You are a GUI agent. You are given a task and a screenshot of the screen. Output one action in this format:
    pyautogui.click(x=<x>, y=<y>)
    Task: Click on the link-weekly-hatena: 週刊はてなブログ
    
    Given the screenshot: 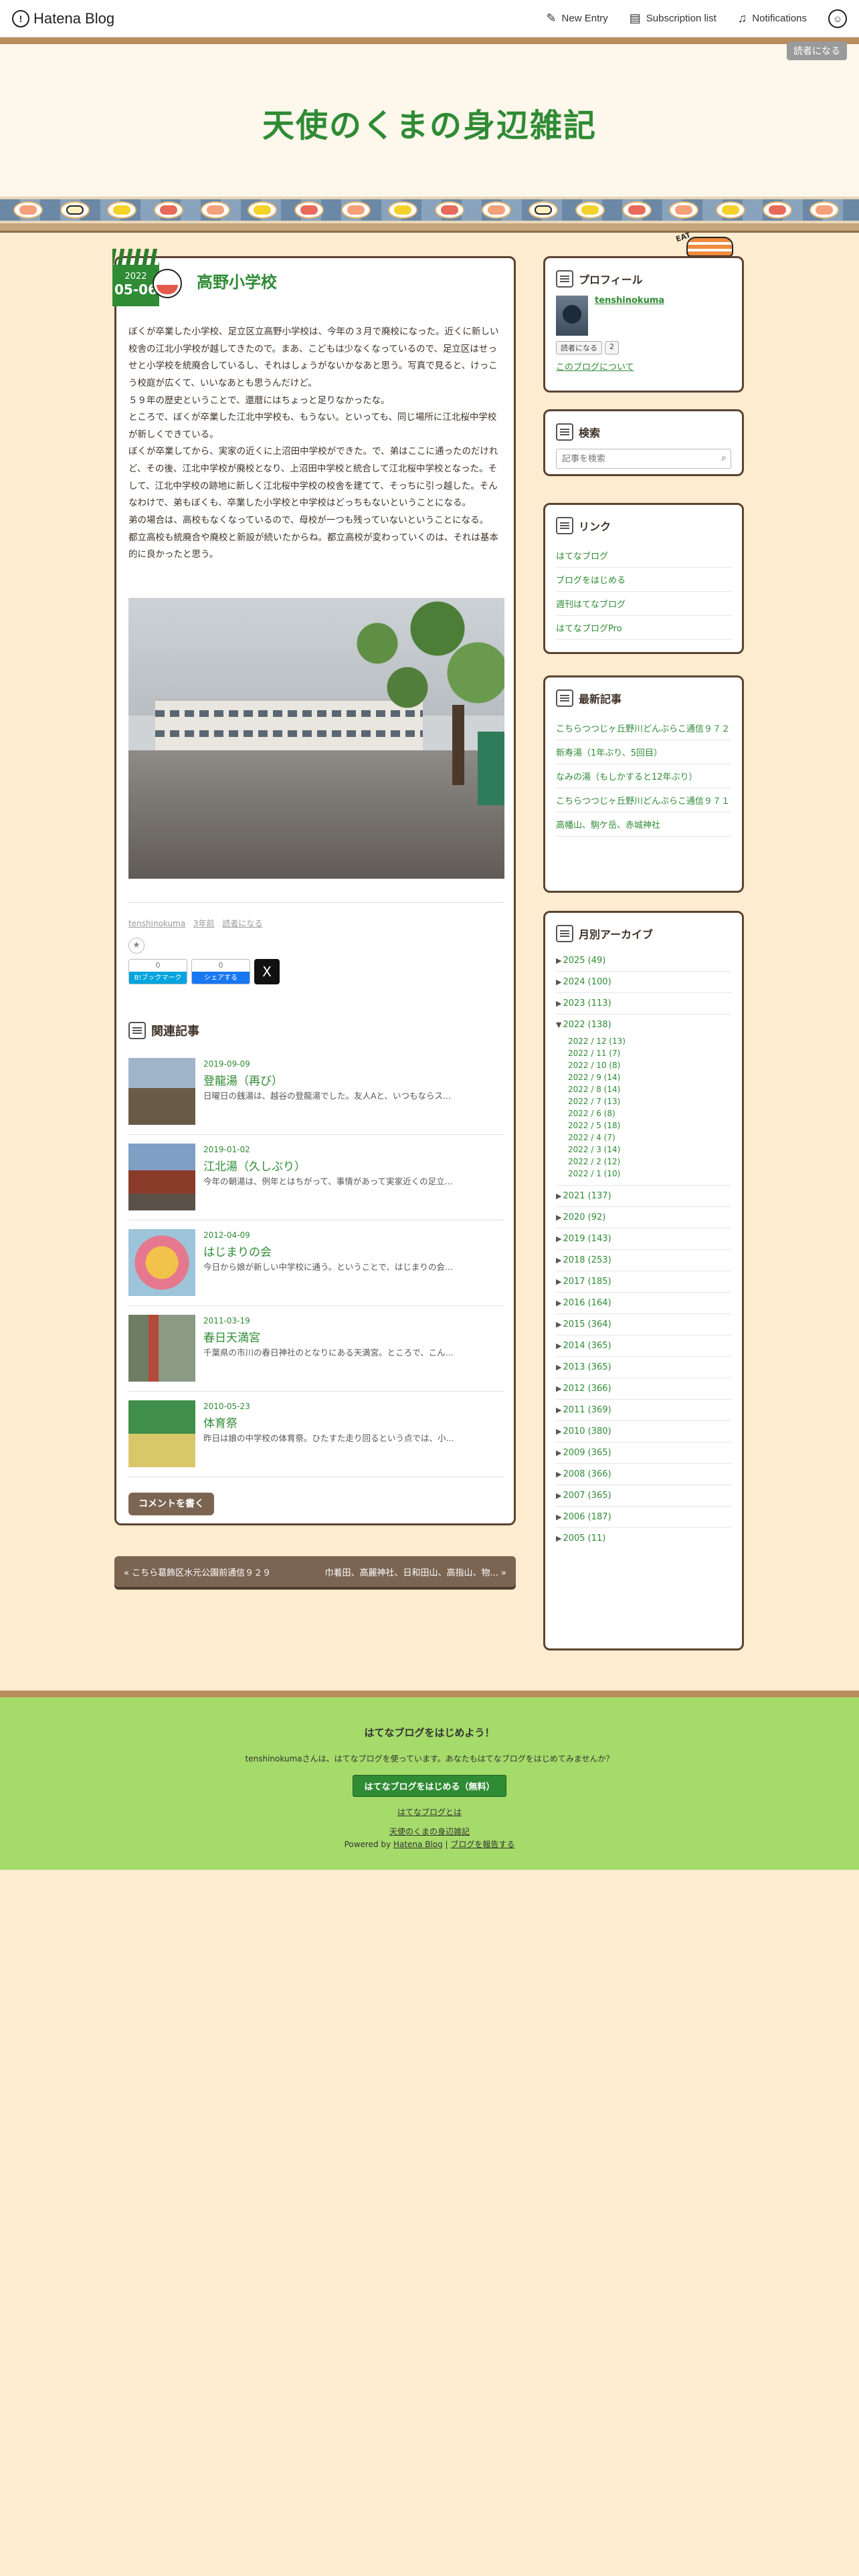 What is the action you would take?
    pyautogui.click(x=644, y=604)
    